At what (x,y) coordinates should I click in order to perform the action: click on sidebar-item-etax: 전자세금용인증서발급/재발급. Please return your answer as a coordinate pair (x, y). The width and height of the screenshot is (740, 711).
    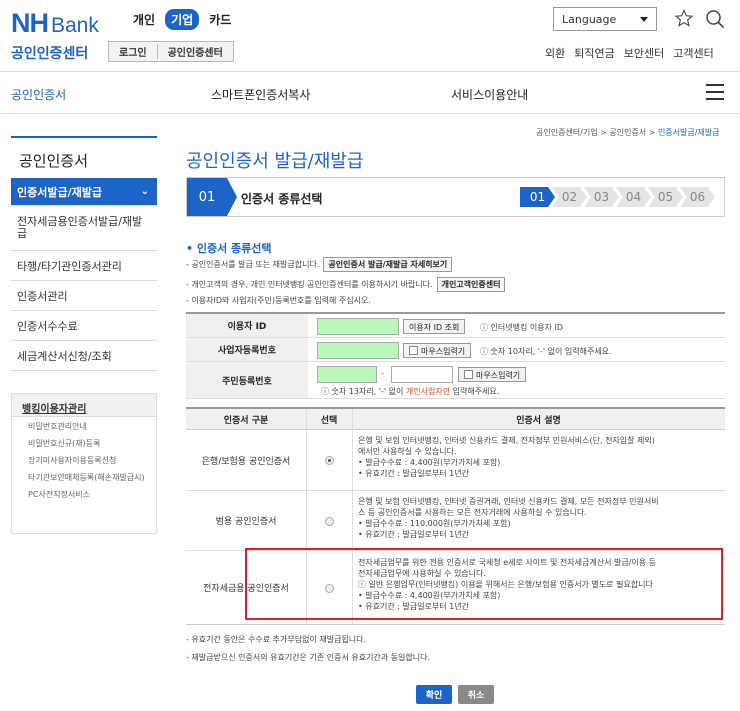
    Looking at the image, I should click on (84, 228).